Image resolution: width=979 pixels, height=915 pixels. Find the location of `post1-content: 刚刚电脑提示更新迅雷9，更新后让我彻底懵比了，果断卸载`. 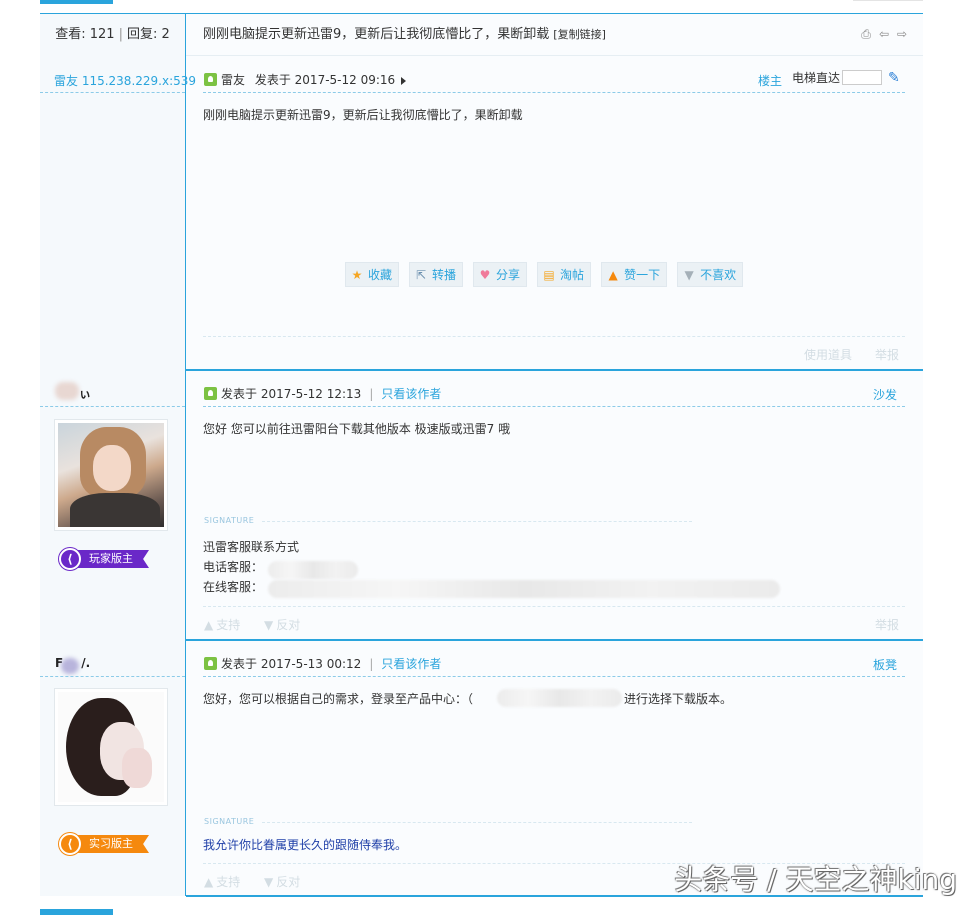

post1-content: 刚刚电脑提示更新迅雷9，更新后让我彻底懵比了，果断卸载 is located at coordinates (363, 115).